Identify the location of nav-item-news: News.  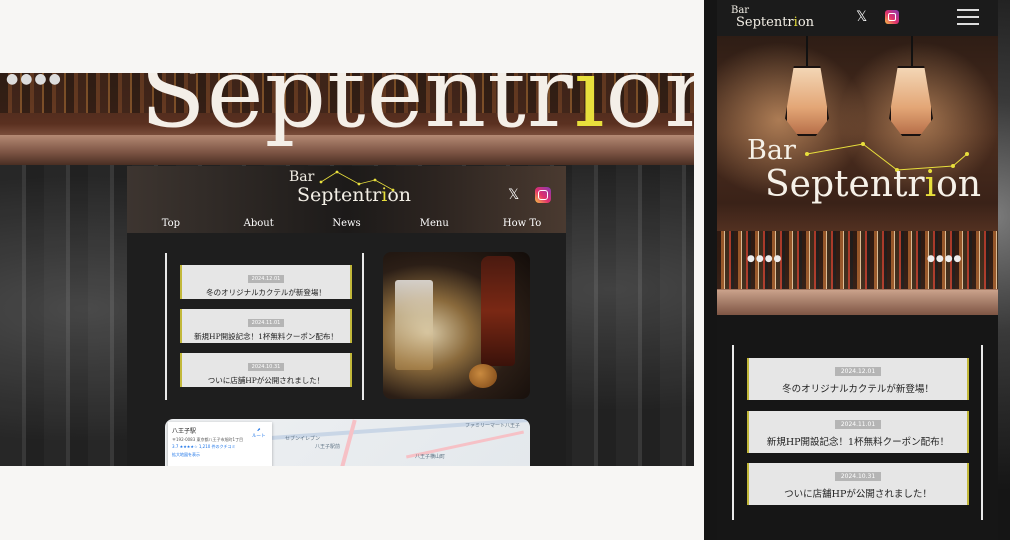
(347, 224).